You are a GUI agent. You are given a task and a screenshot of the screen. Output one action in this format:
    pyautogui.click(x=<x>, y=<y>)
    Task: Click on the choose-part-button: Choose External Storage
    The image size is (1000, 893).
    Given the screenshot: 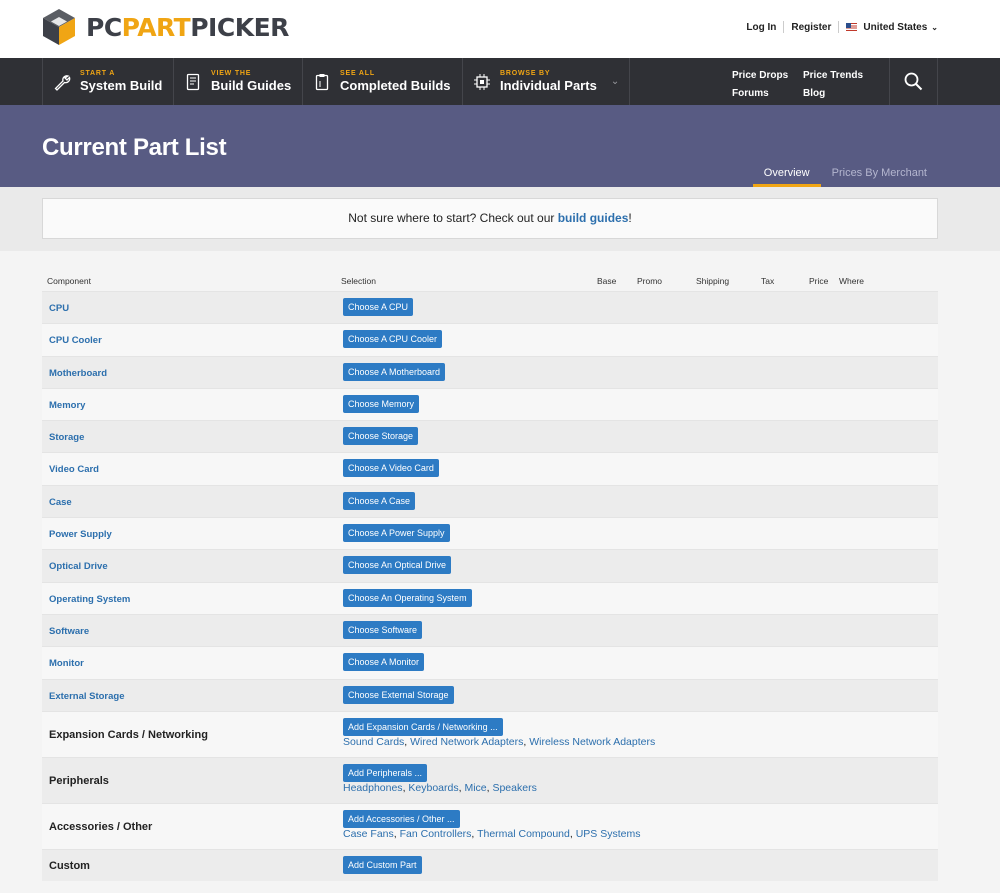 What is the action you would take?
    pyautogui.click(x=398, y=694)
    